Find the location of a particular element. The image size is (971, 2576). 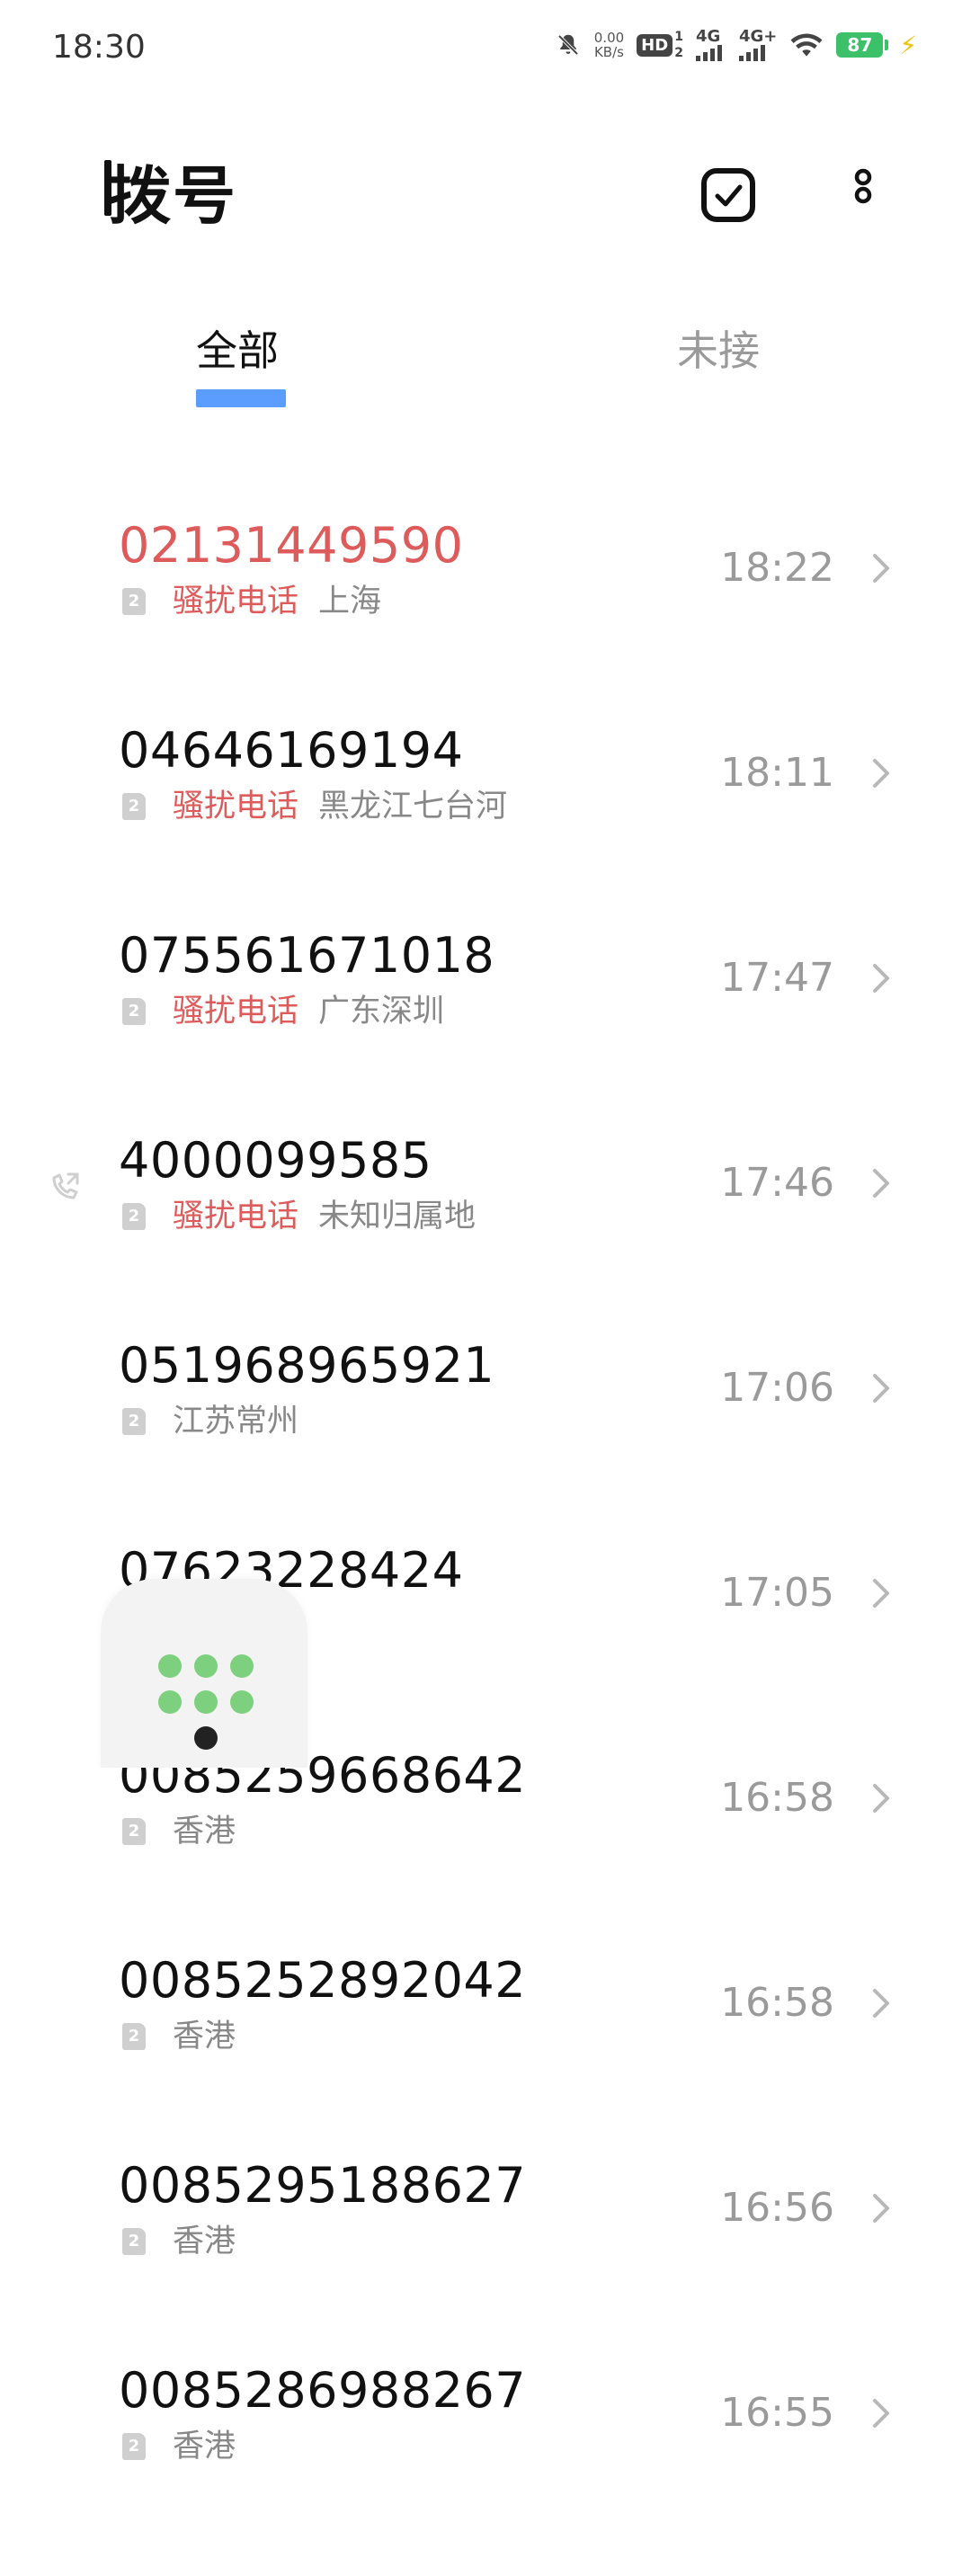

call-location: 上海 is located at coordinates (350, 602).